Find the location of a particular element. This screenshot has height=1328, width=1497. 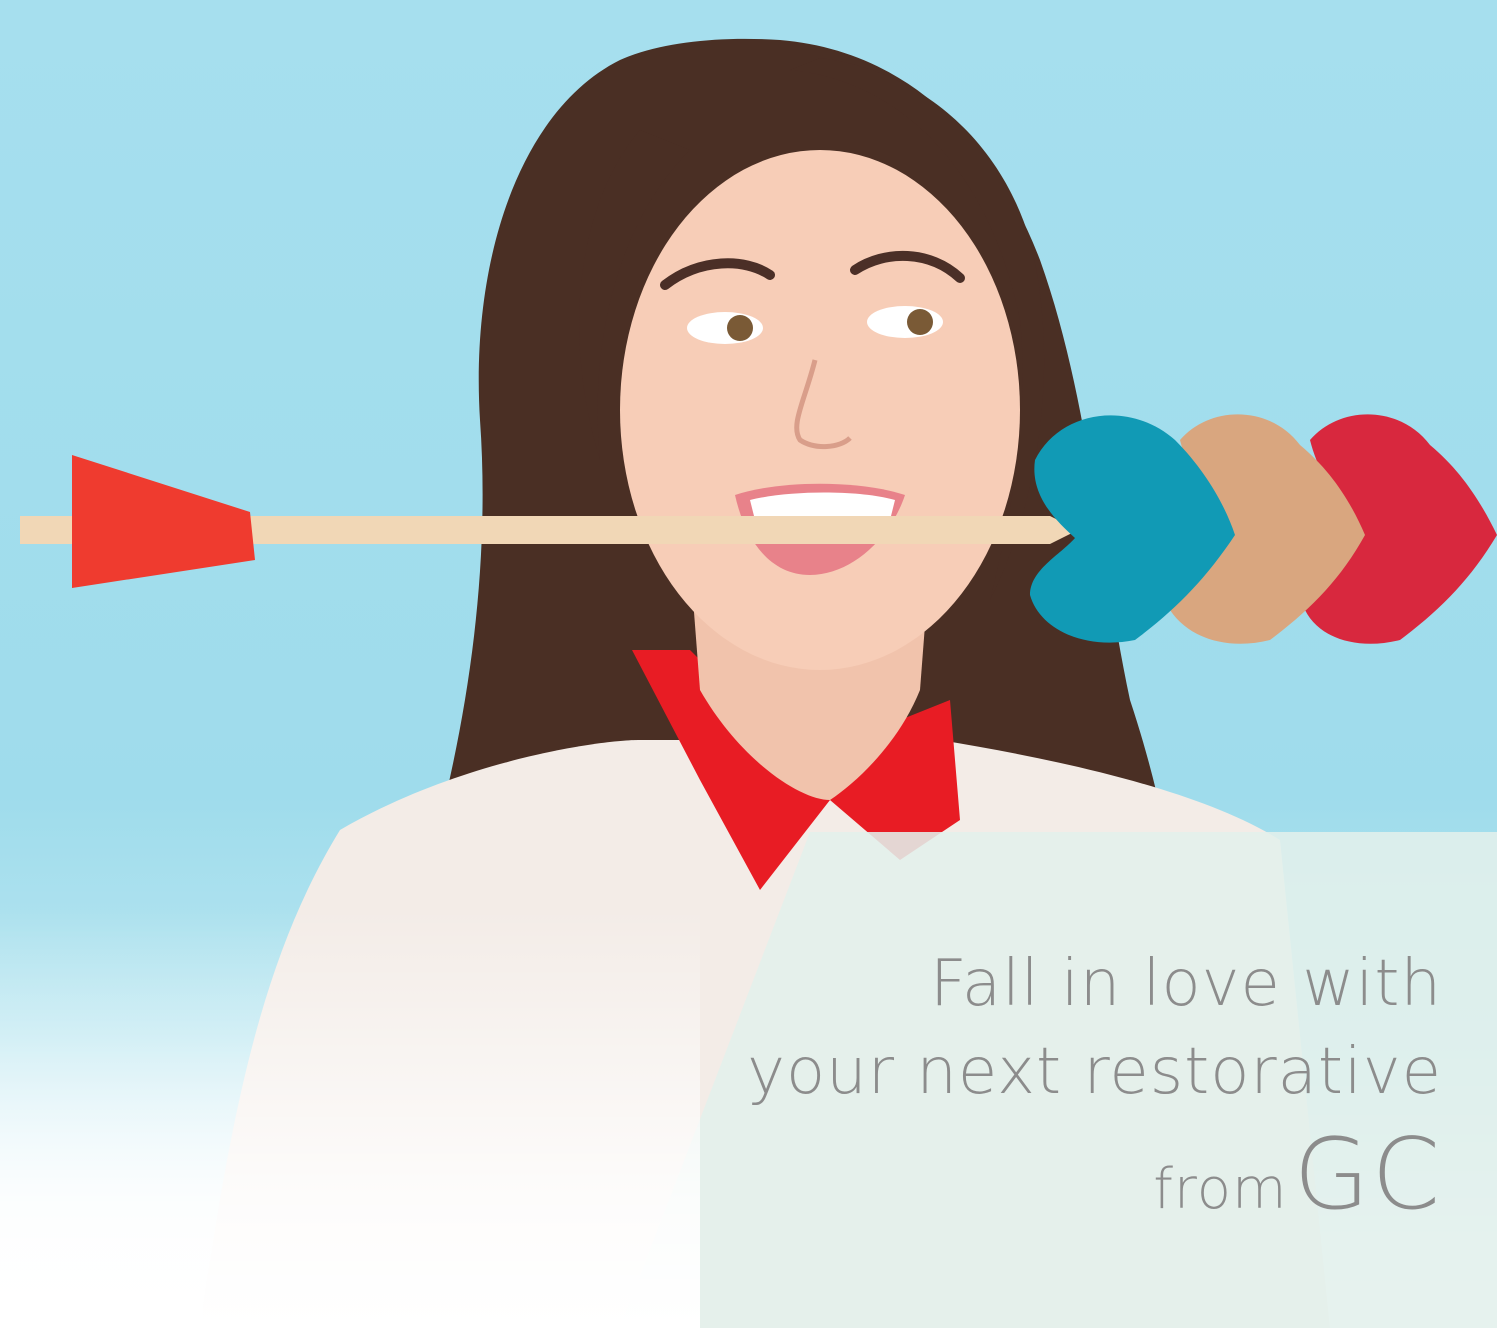

face is located at coordinates (820, 410).